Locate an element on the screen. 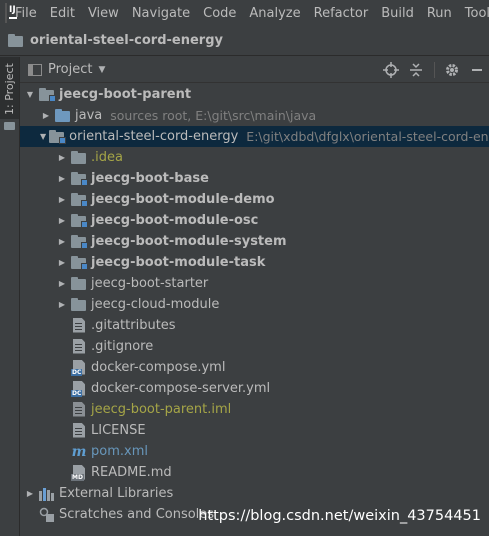 This screenshot has width=489, height=536. tree-node-file: jeecg-boot-parent.iml is located at coordinates (254, 409).